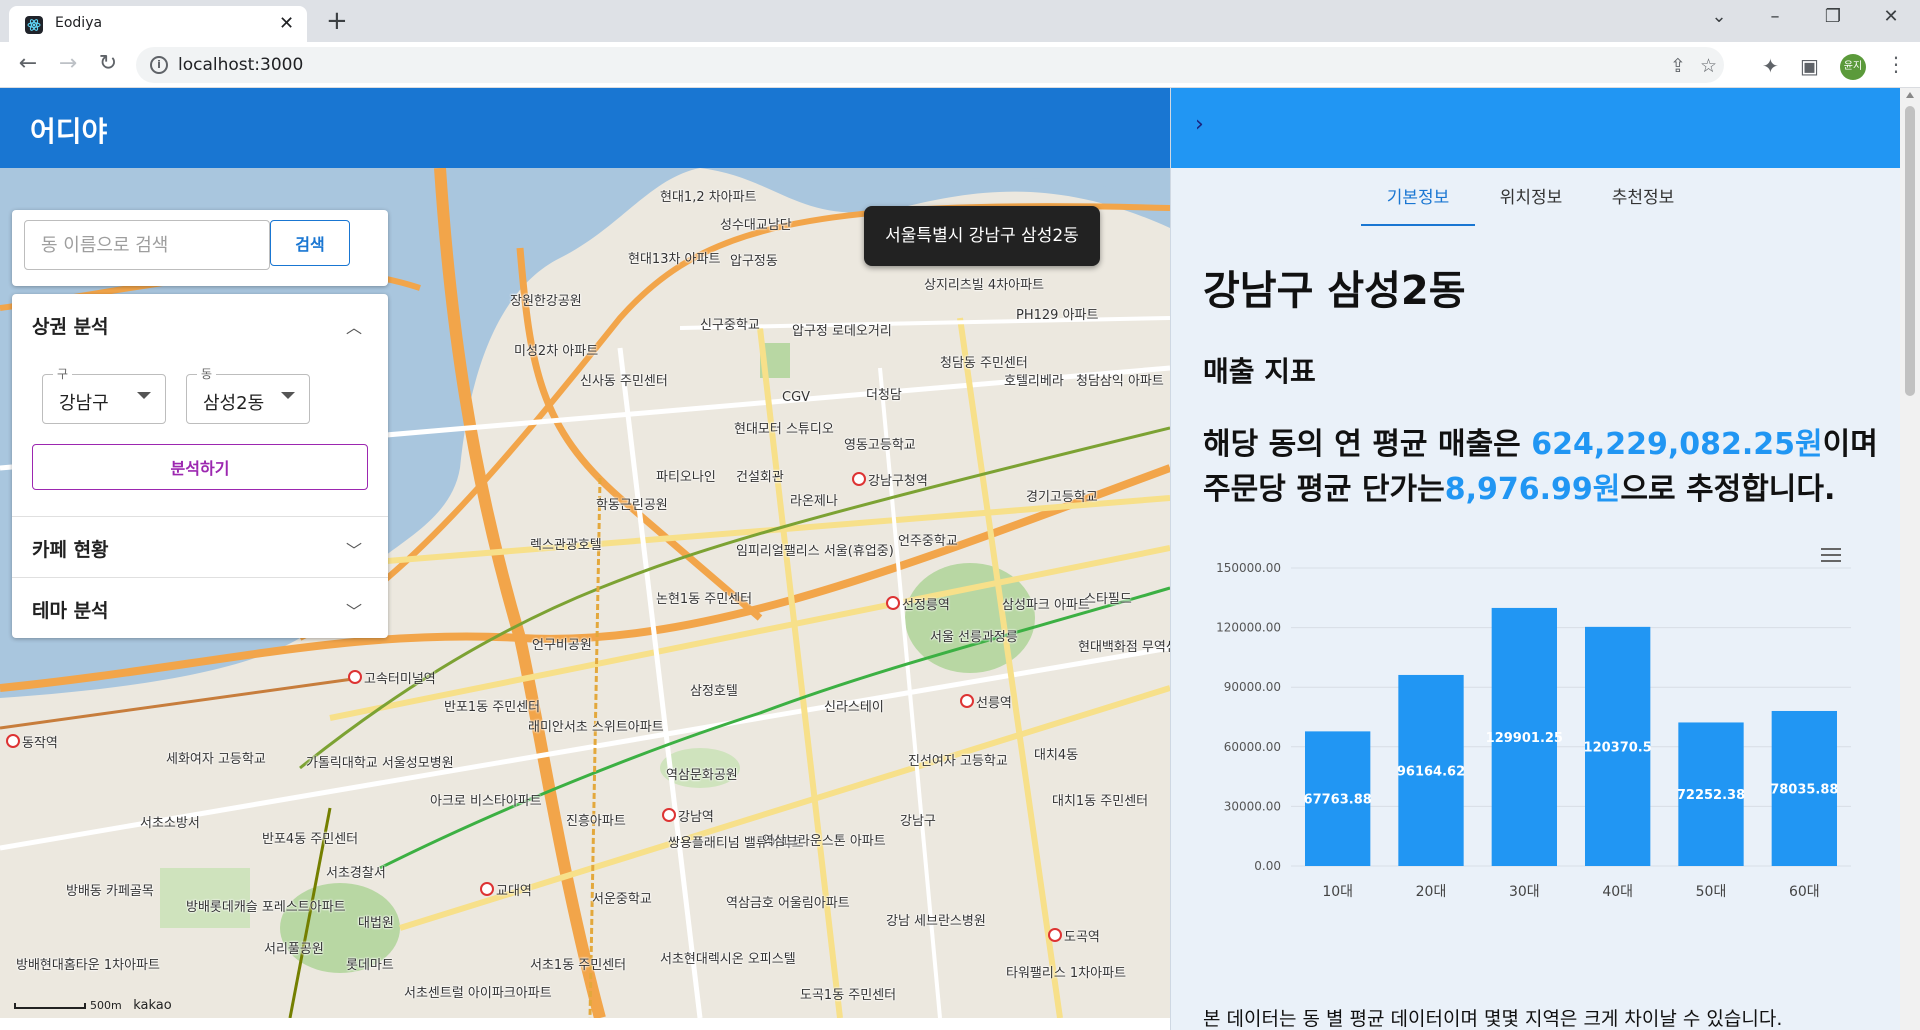  What do you see at coordinates (1708, 66) in the screenshot?
I see `bookmark-star-icon: ☆` at bounding box center [1708, 66].